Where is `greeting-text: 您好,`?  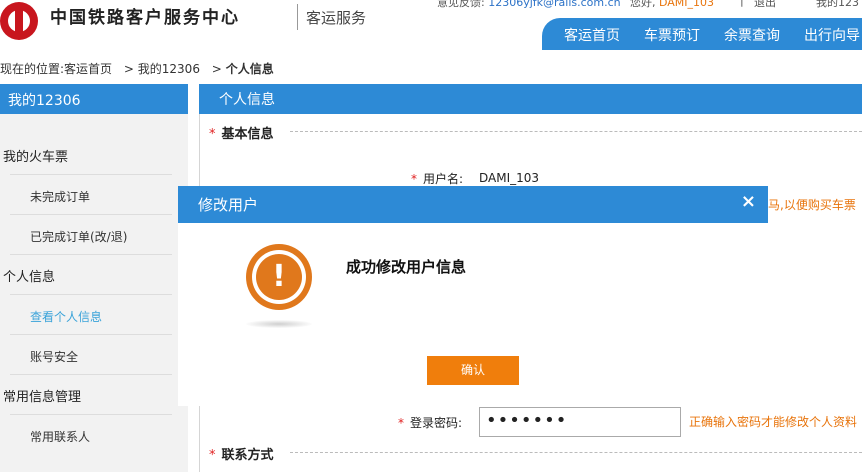
greeting-text: 您好, is located at coordinates (643, 4).